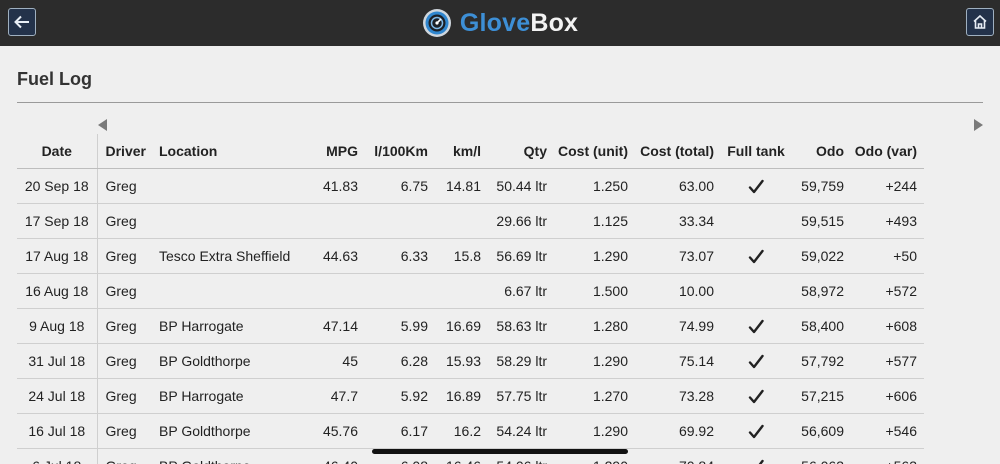  Describe the element at coordinates (495, 23) in the screenshot. I see `brand-text-glove: Glove` at that location.